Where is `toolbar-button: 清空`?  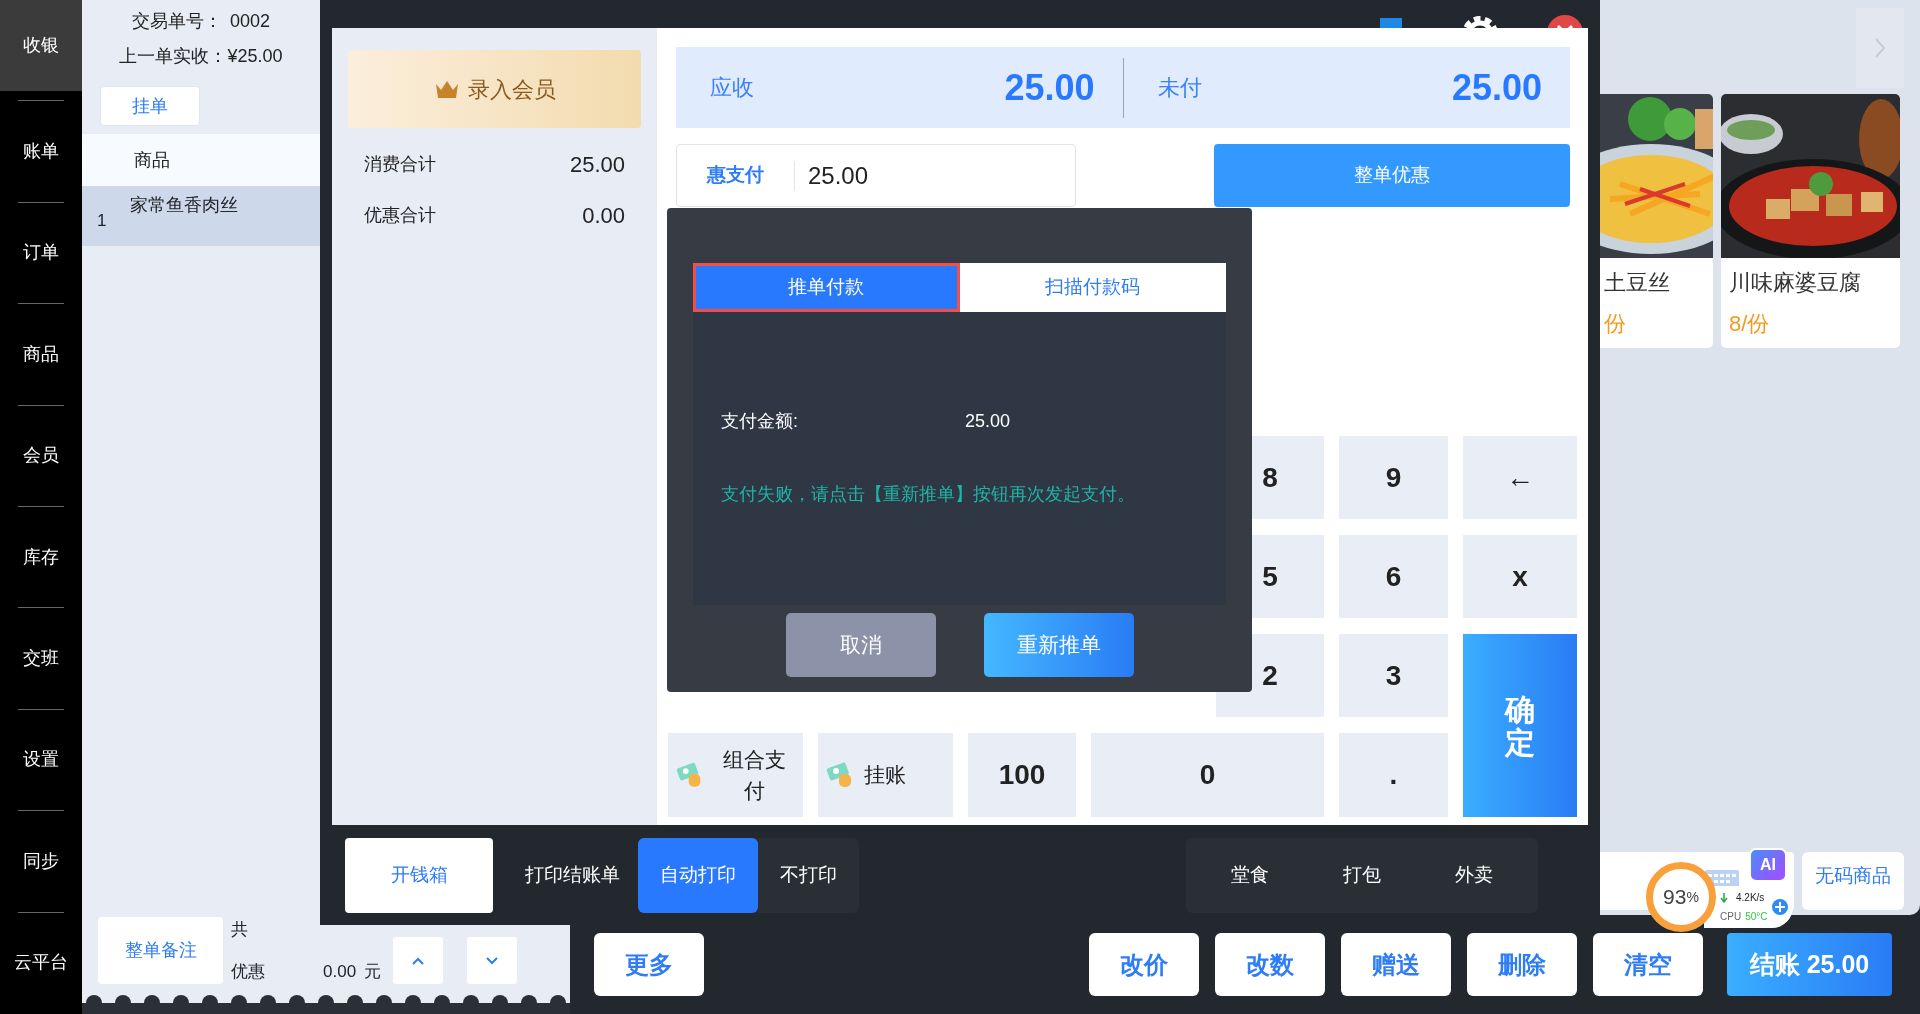 toolbar-button: 清空 is located at coordinates (1648, 964).